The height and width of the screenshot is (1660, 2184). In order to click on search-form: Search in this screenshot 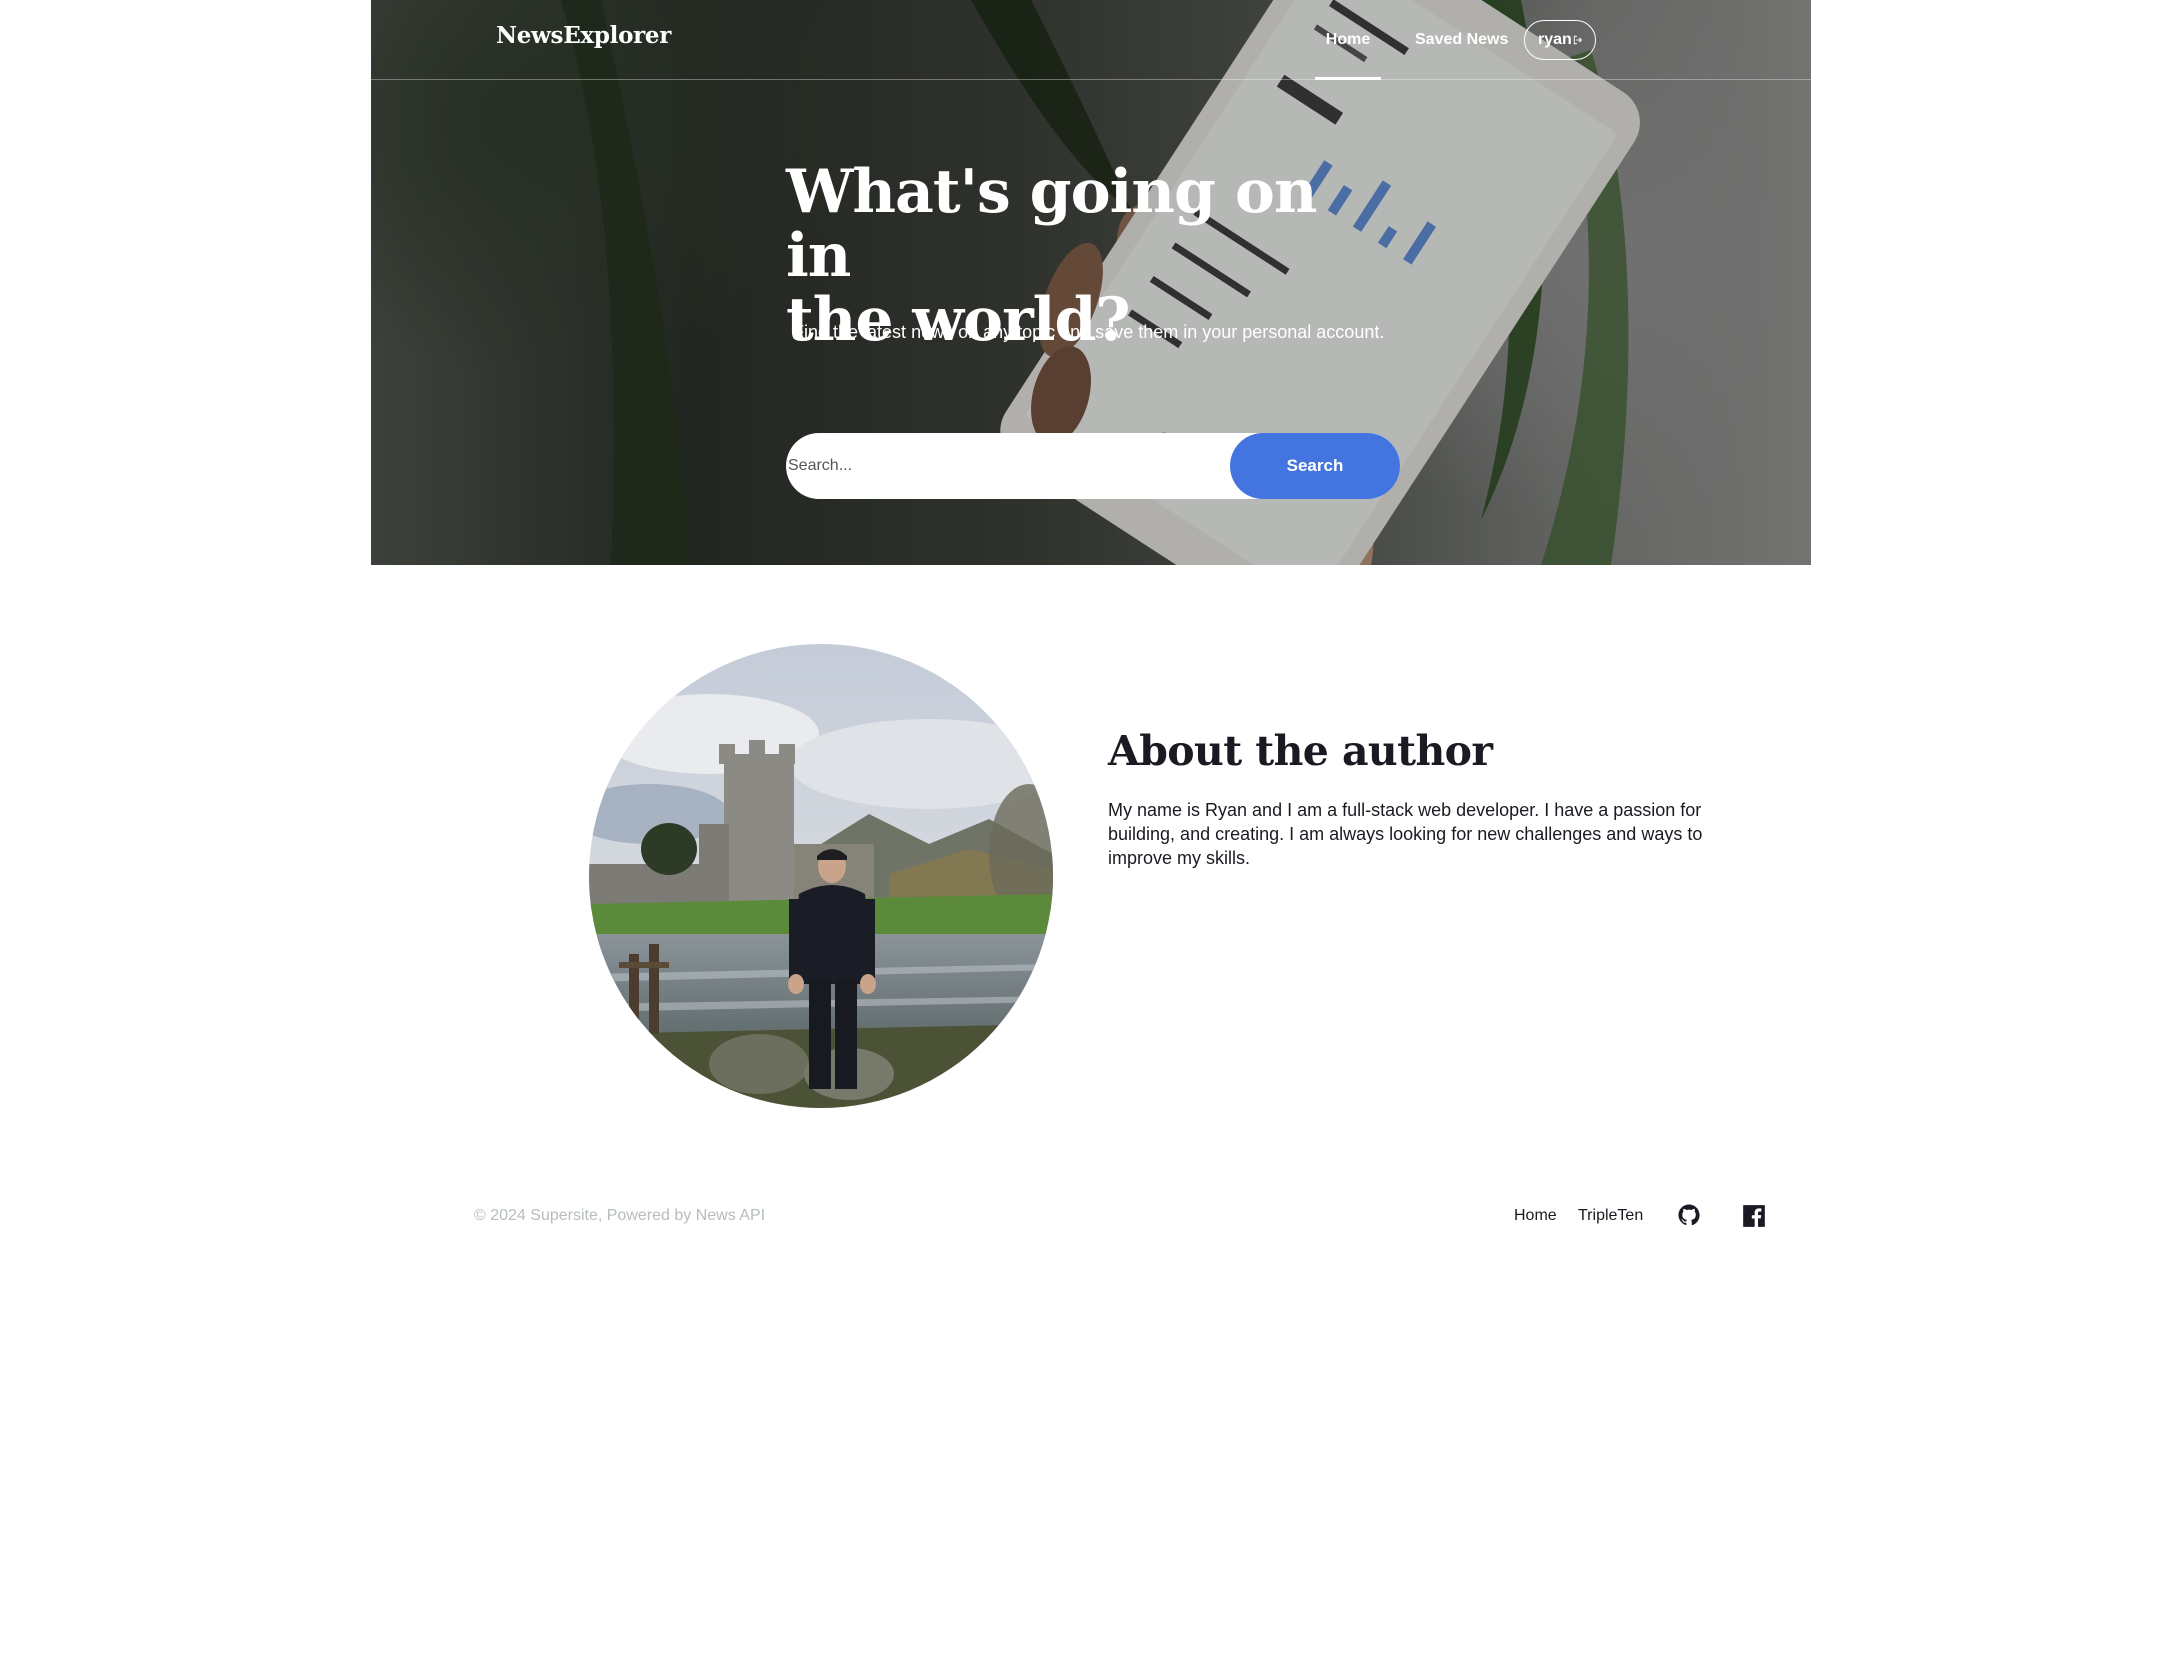, I will do `click(1093, 466)`.